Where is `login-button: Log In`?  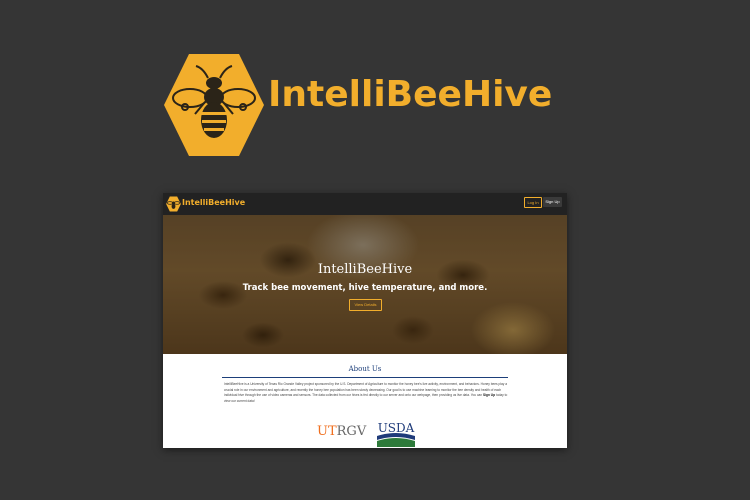
login-button: Log In is located at coordinates (533, 202).